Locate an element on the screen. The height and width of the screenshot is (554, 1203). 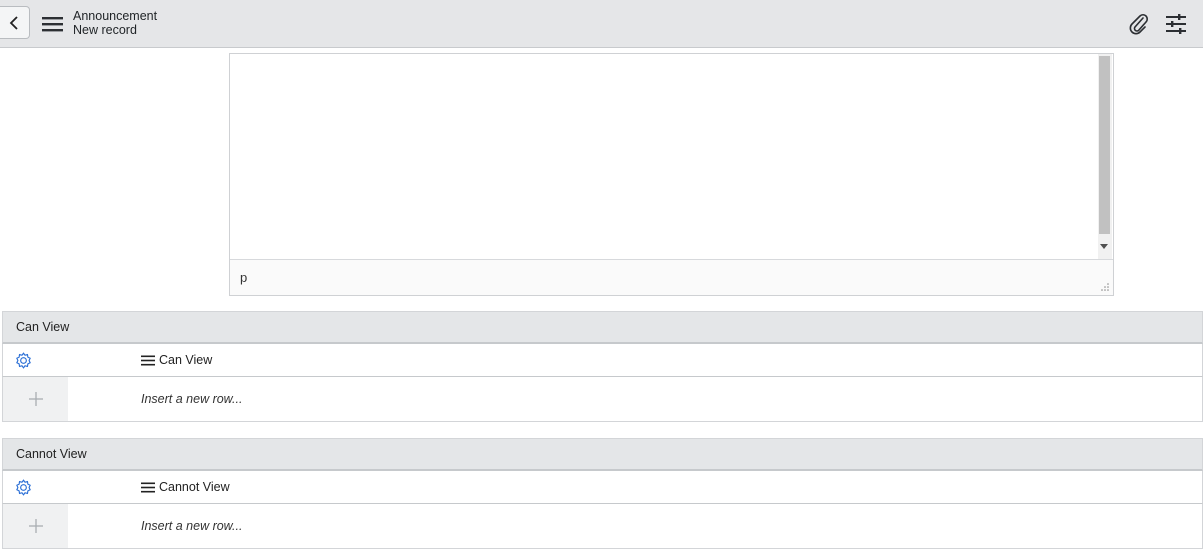
related-list-column-header: Cannot View is located at coordinates (602, 487).